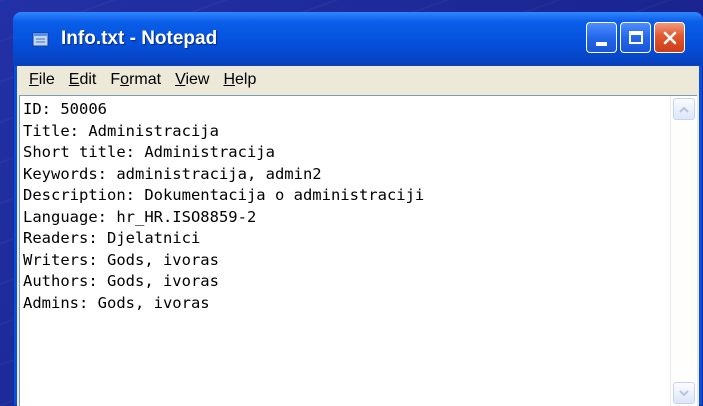 This screenshot has height=406, width=703. Describe the element at coordinates (238, 80) in the screenshot. I see `menu-help: Help` at that location.